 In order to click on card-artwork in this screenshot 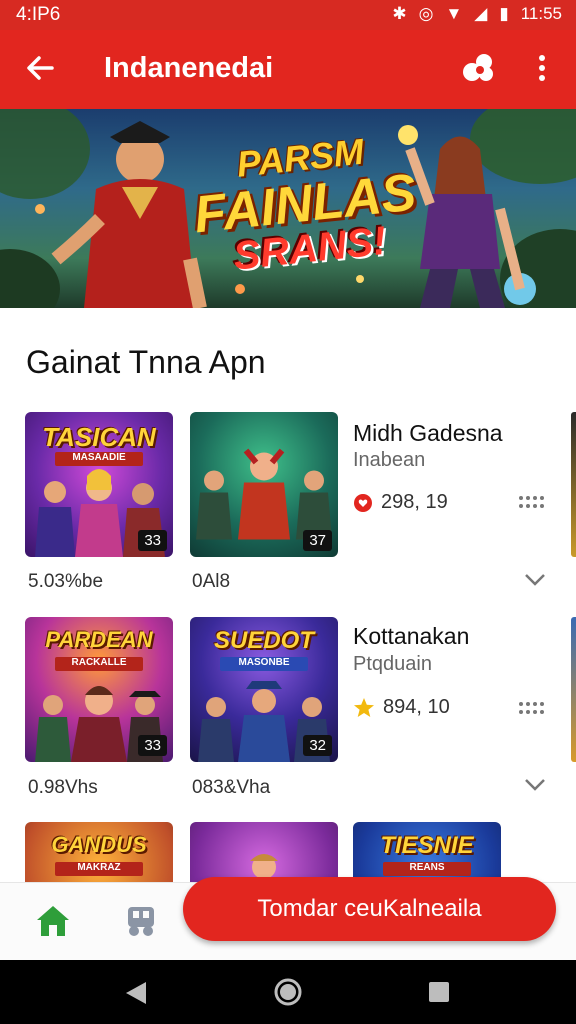, I will do `click(264, 866)`.